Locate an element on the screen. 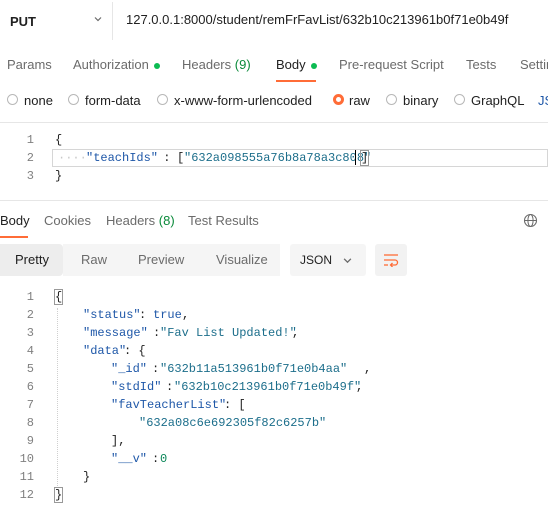  bracket-close: ] is located at coordinates (364, 158).